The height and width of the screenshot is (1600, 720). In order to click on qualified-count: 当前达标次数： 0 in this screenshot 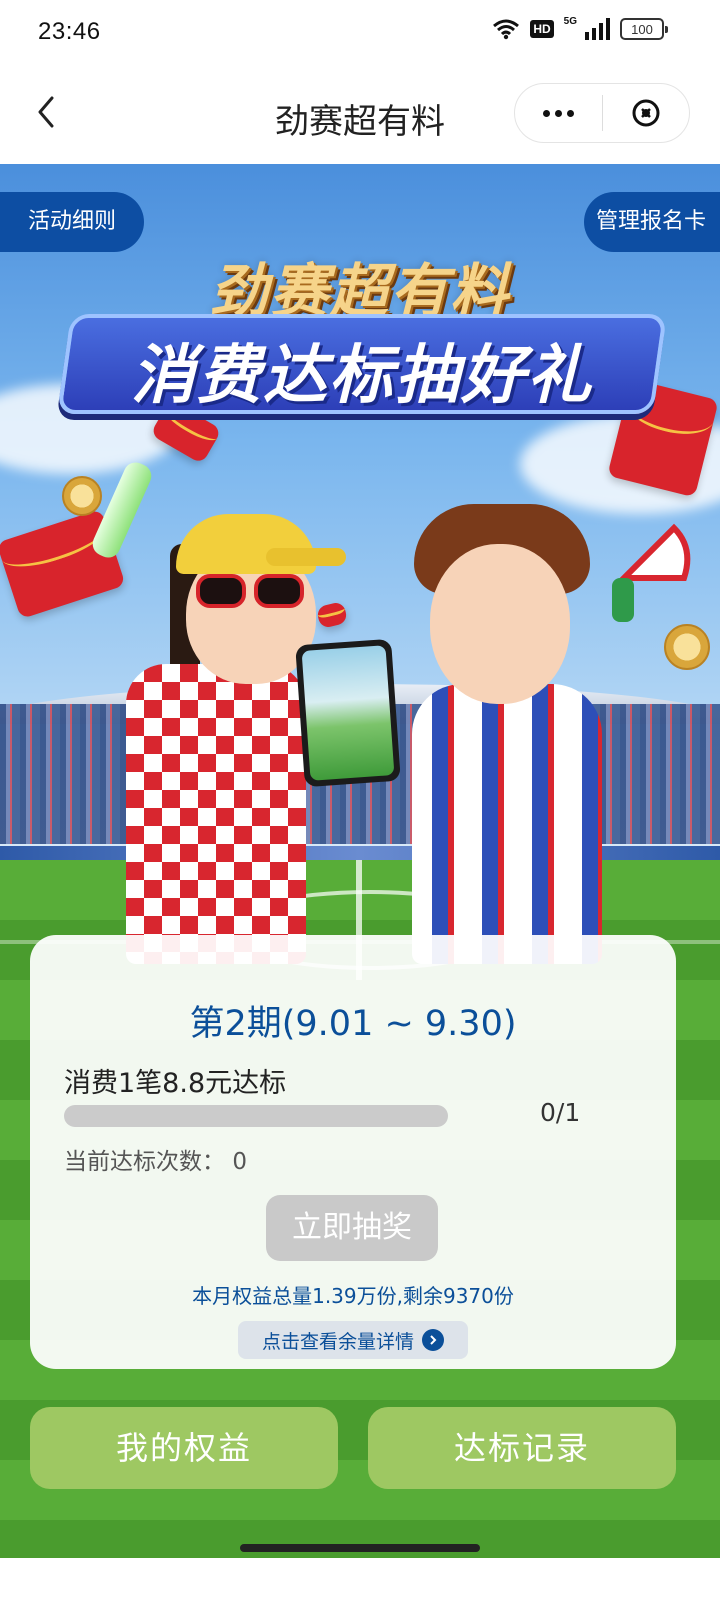, I will do `click(155, 1159)`.